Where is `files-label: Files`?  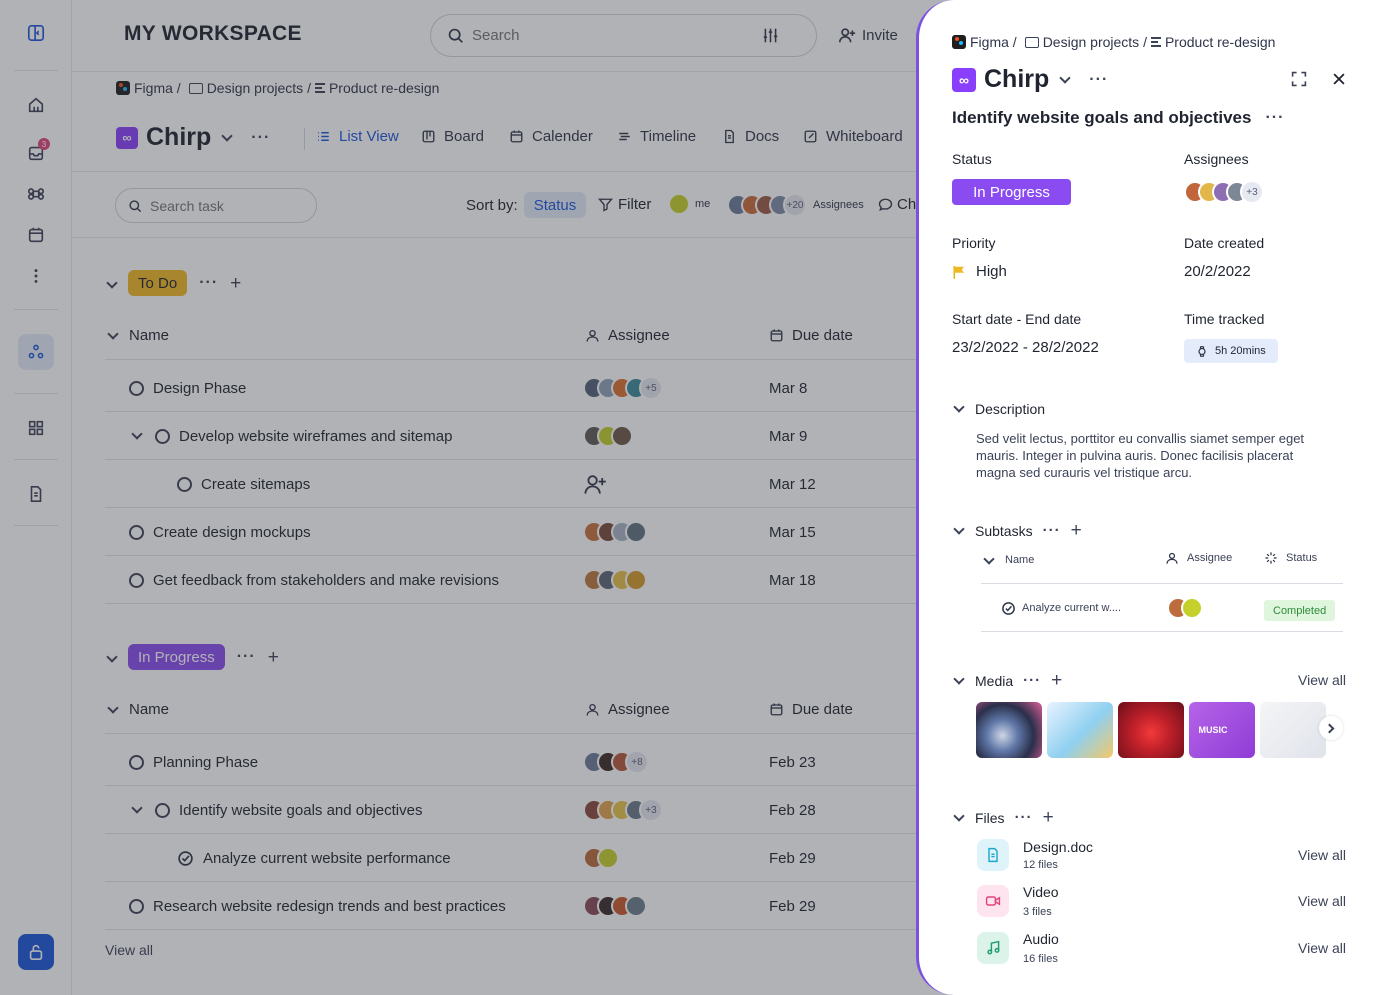 files-label: Files is located at coordinates (990, 817).